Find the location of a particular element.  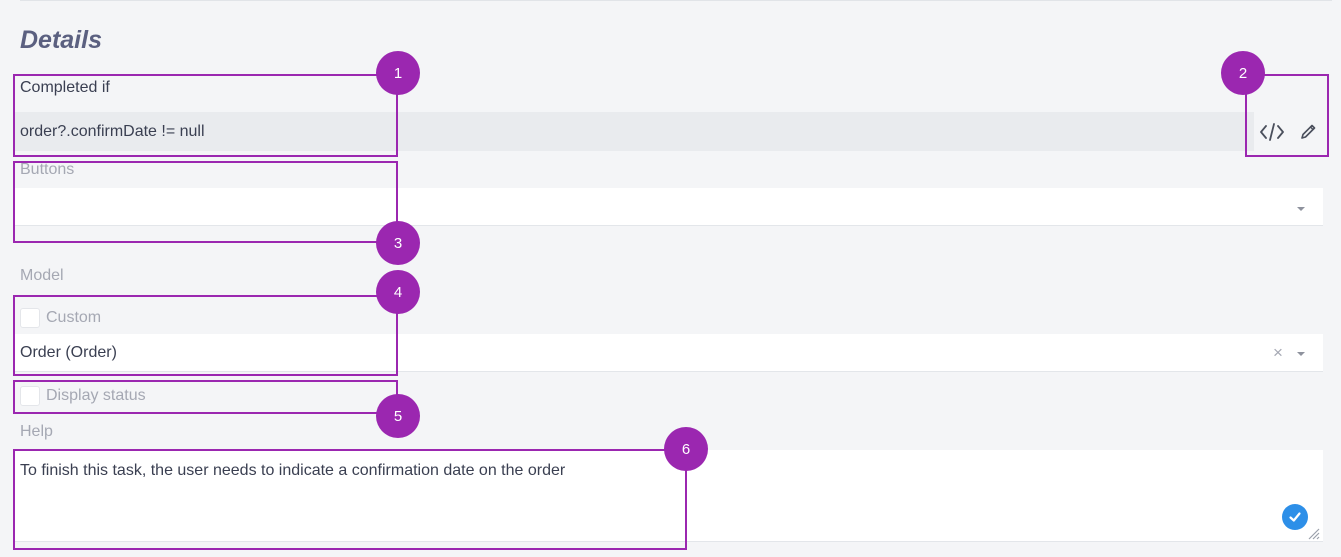

resize-handle-icon is located at coordinates (1313, 534).